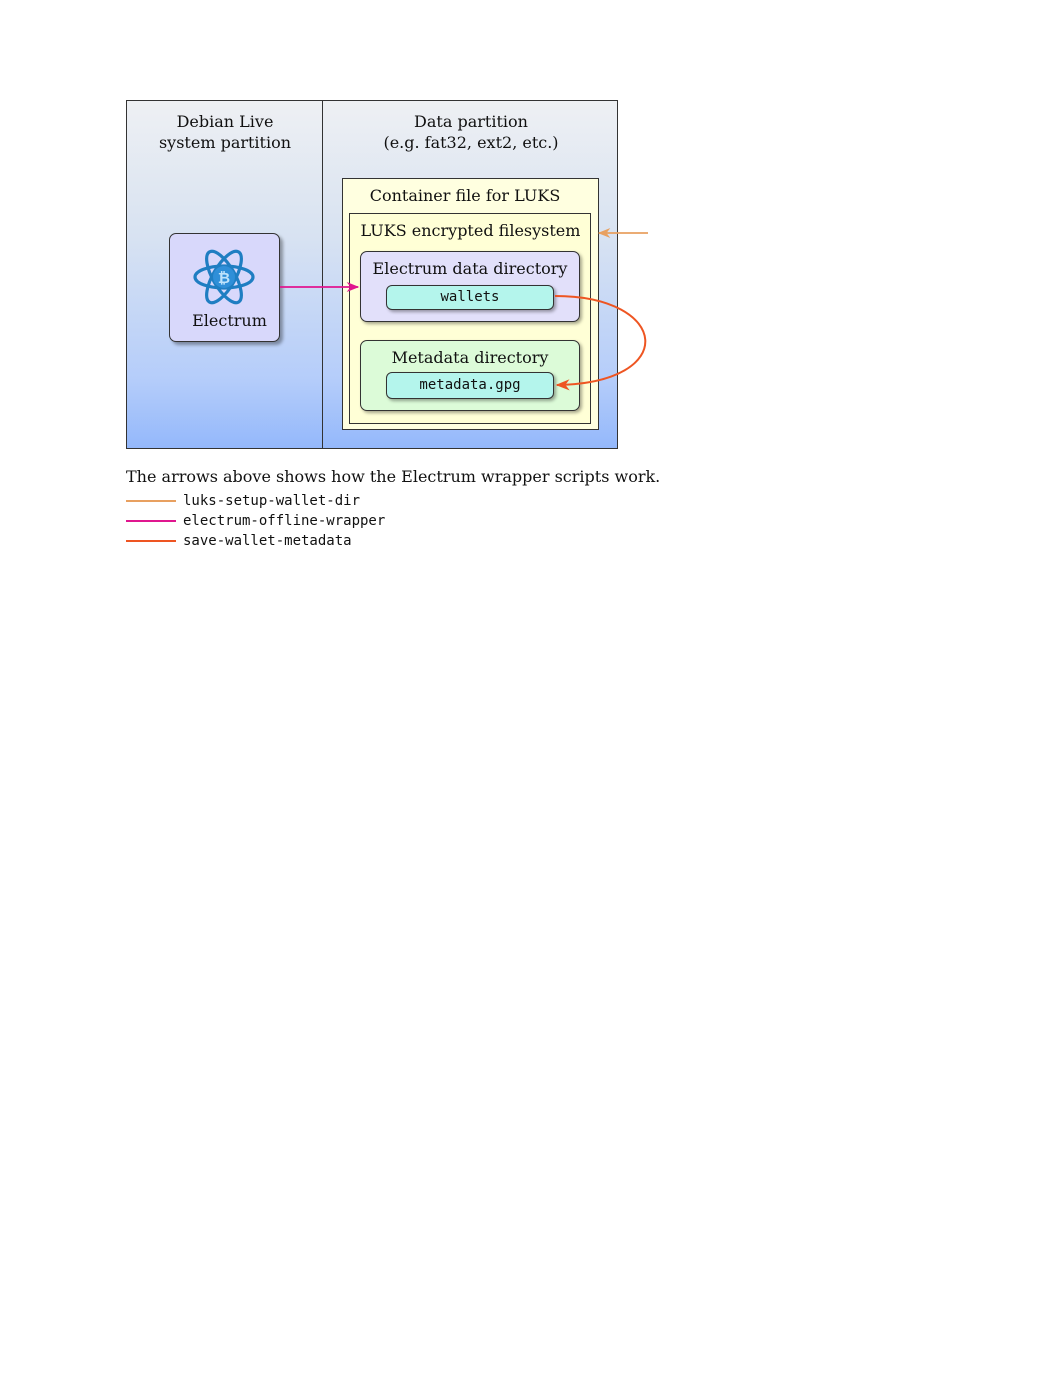 This screenshot has width=1063, height=1375. What do you see at coordinates (267, 541) in the screenshot?
I see `legend-label-save-metadata: save-wallet-metadata` at bounding box center [267, 541].